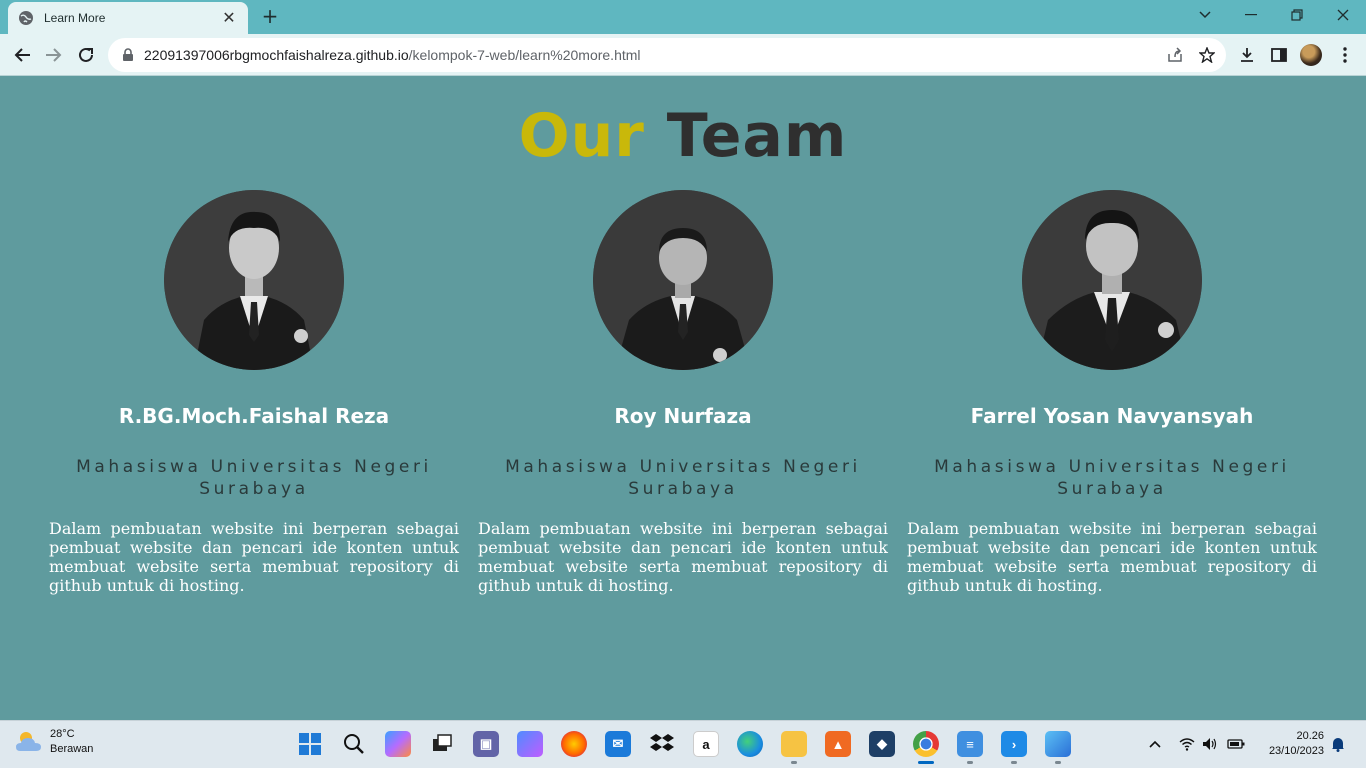  What do you see at coordinates (53, 742) in the screenshot?
I see `weather-widget: 28°C Berawan` at bounding box center [53, 742].